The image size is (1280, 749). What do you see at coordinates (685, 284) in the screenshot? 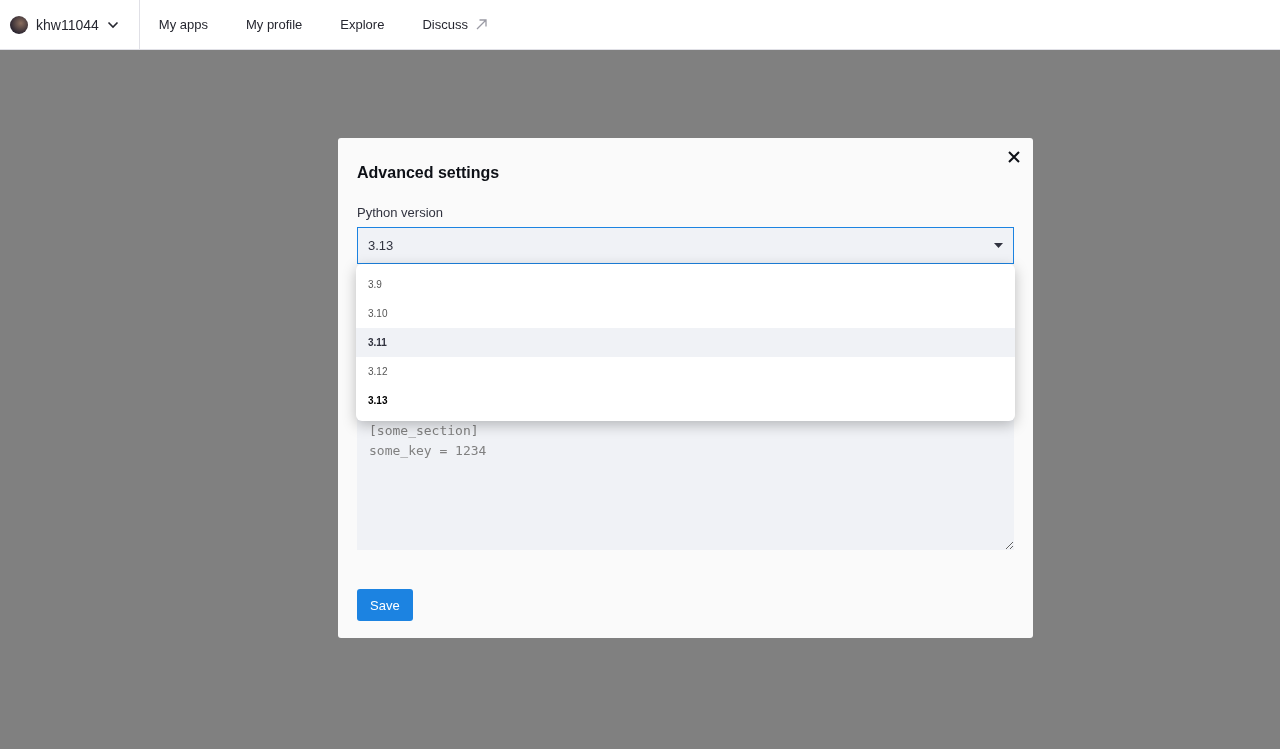
I see `dropdown-option: 3.9` at bounding box center [685, 284].